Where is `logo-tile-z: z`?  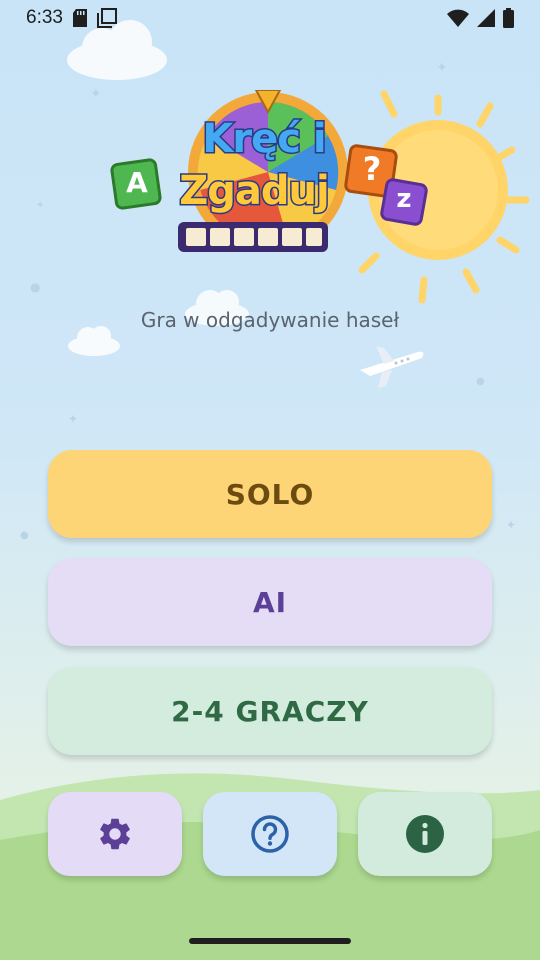 logo-tile-z: z is located at coordinates (404, 199).